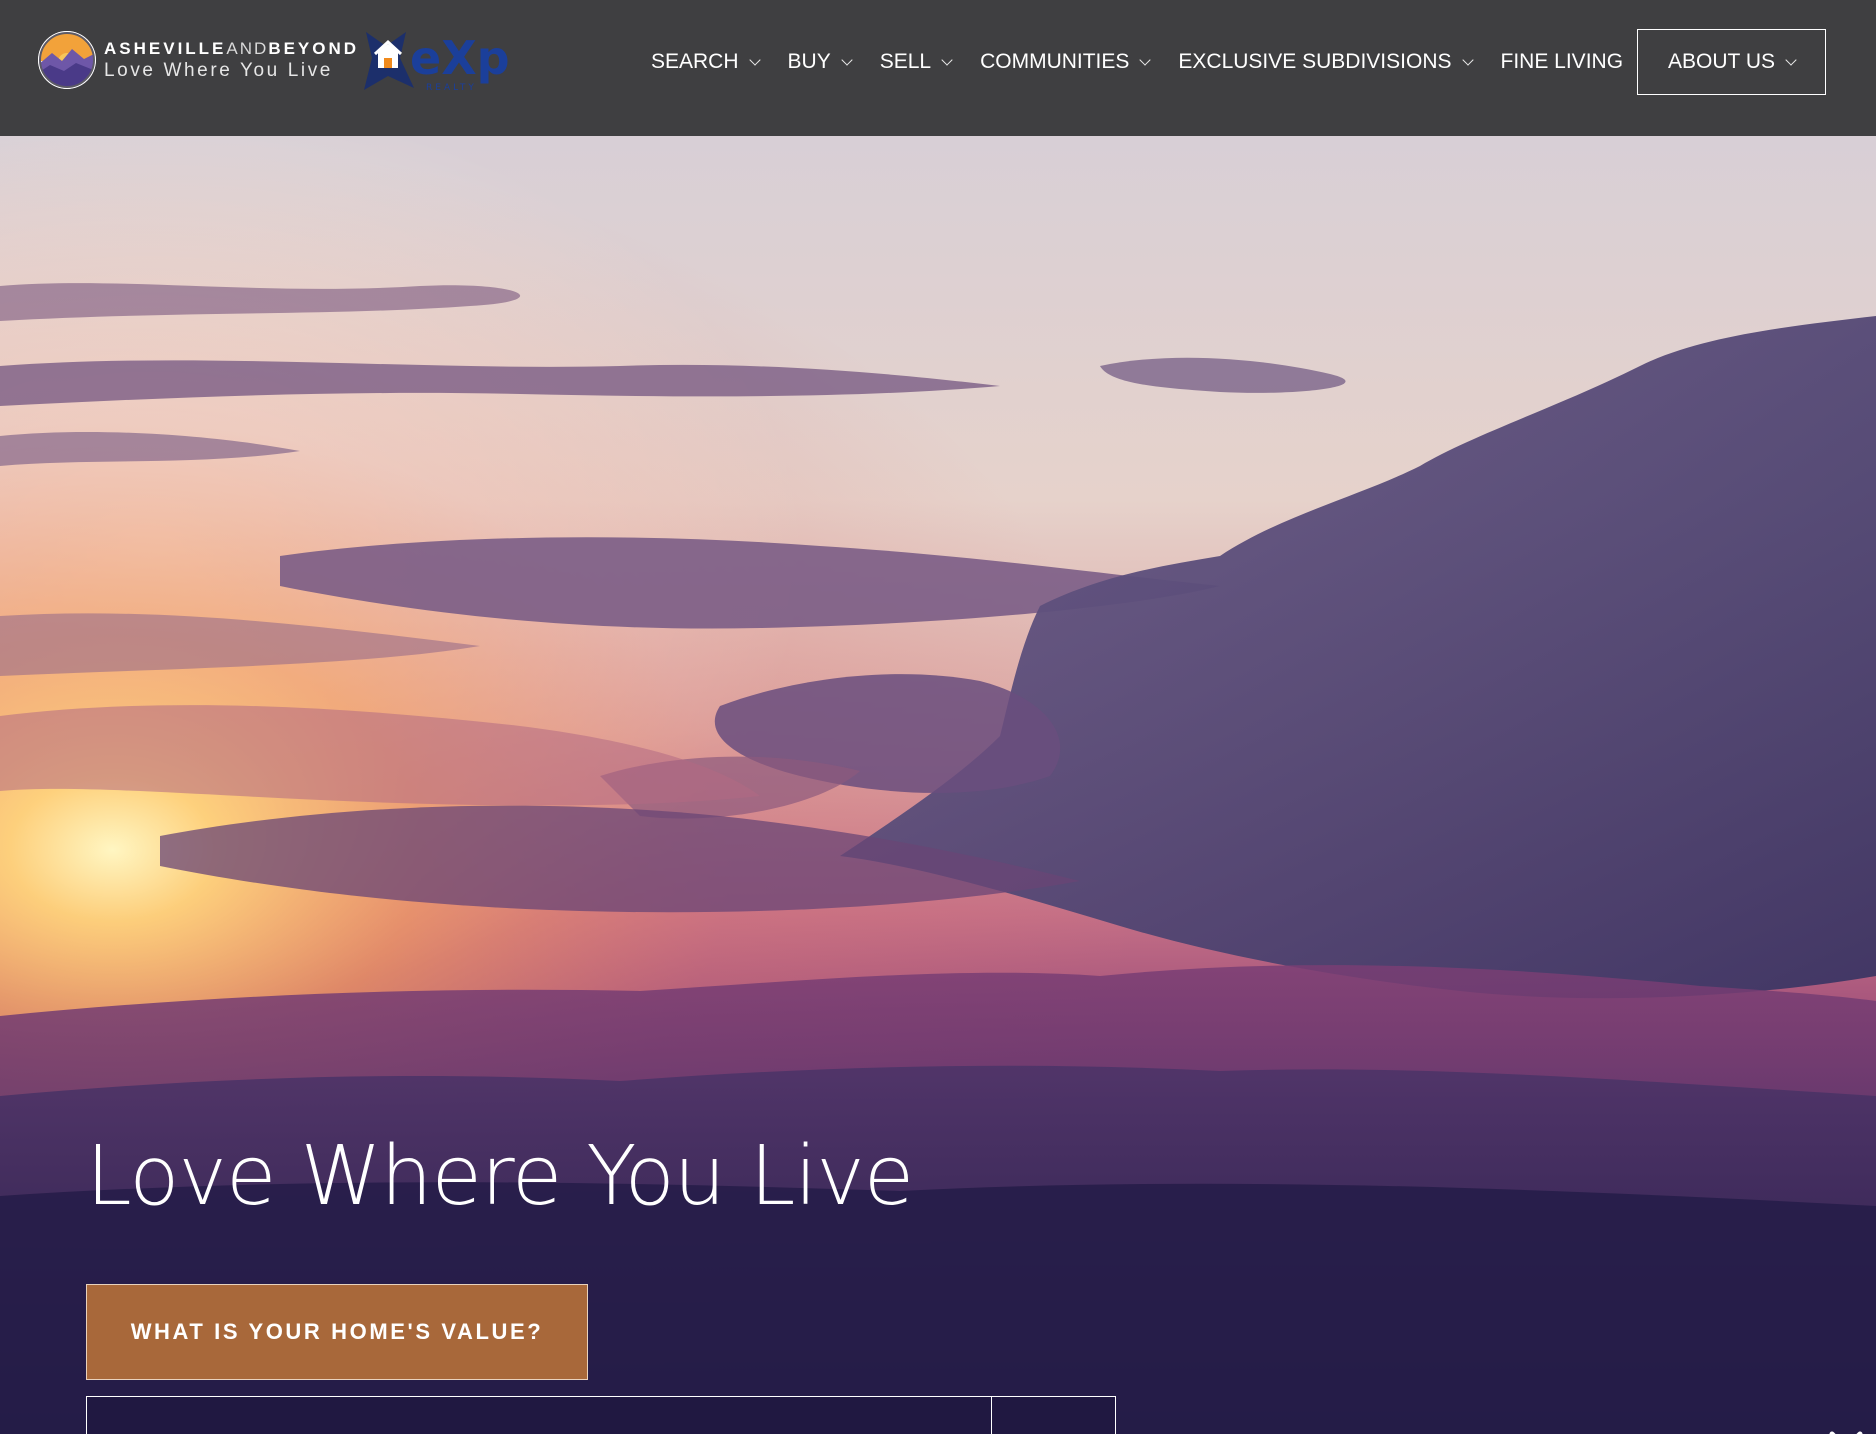  I want to click on brand-text: ASHEVILLEANDBEYOND Love Where You Live, so click(231, 60).